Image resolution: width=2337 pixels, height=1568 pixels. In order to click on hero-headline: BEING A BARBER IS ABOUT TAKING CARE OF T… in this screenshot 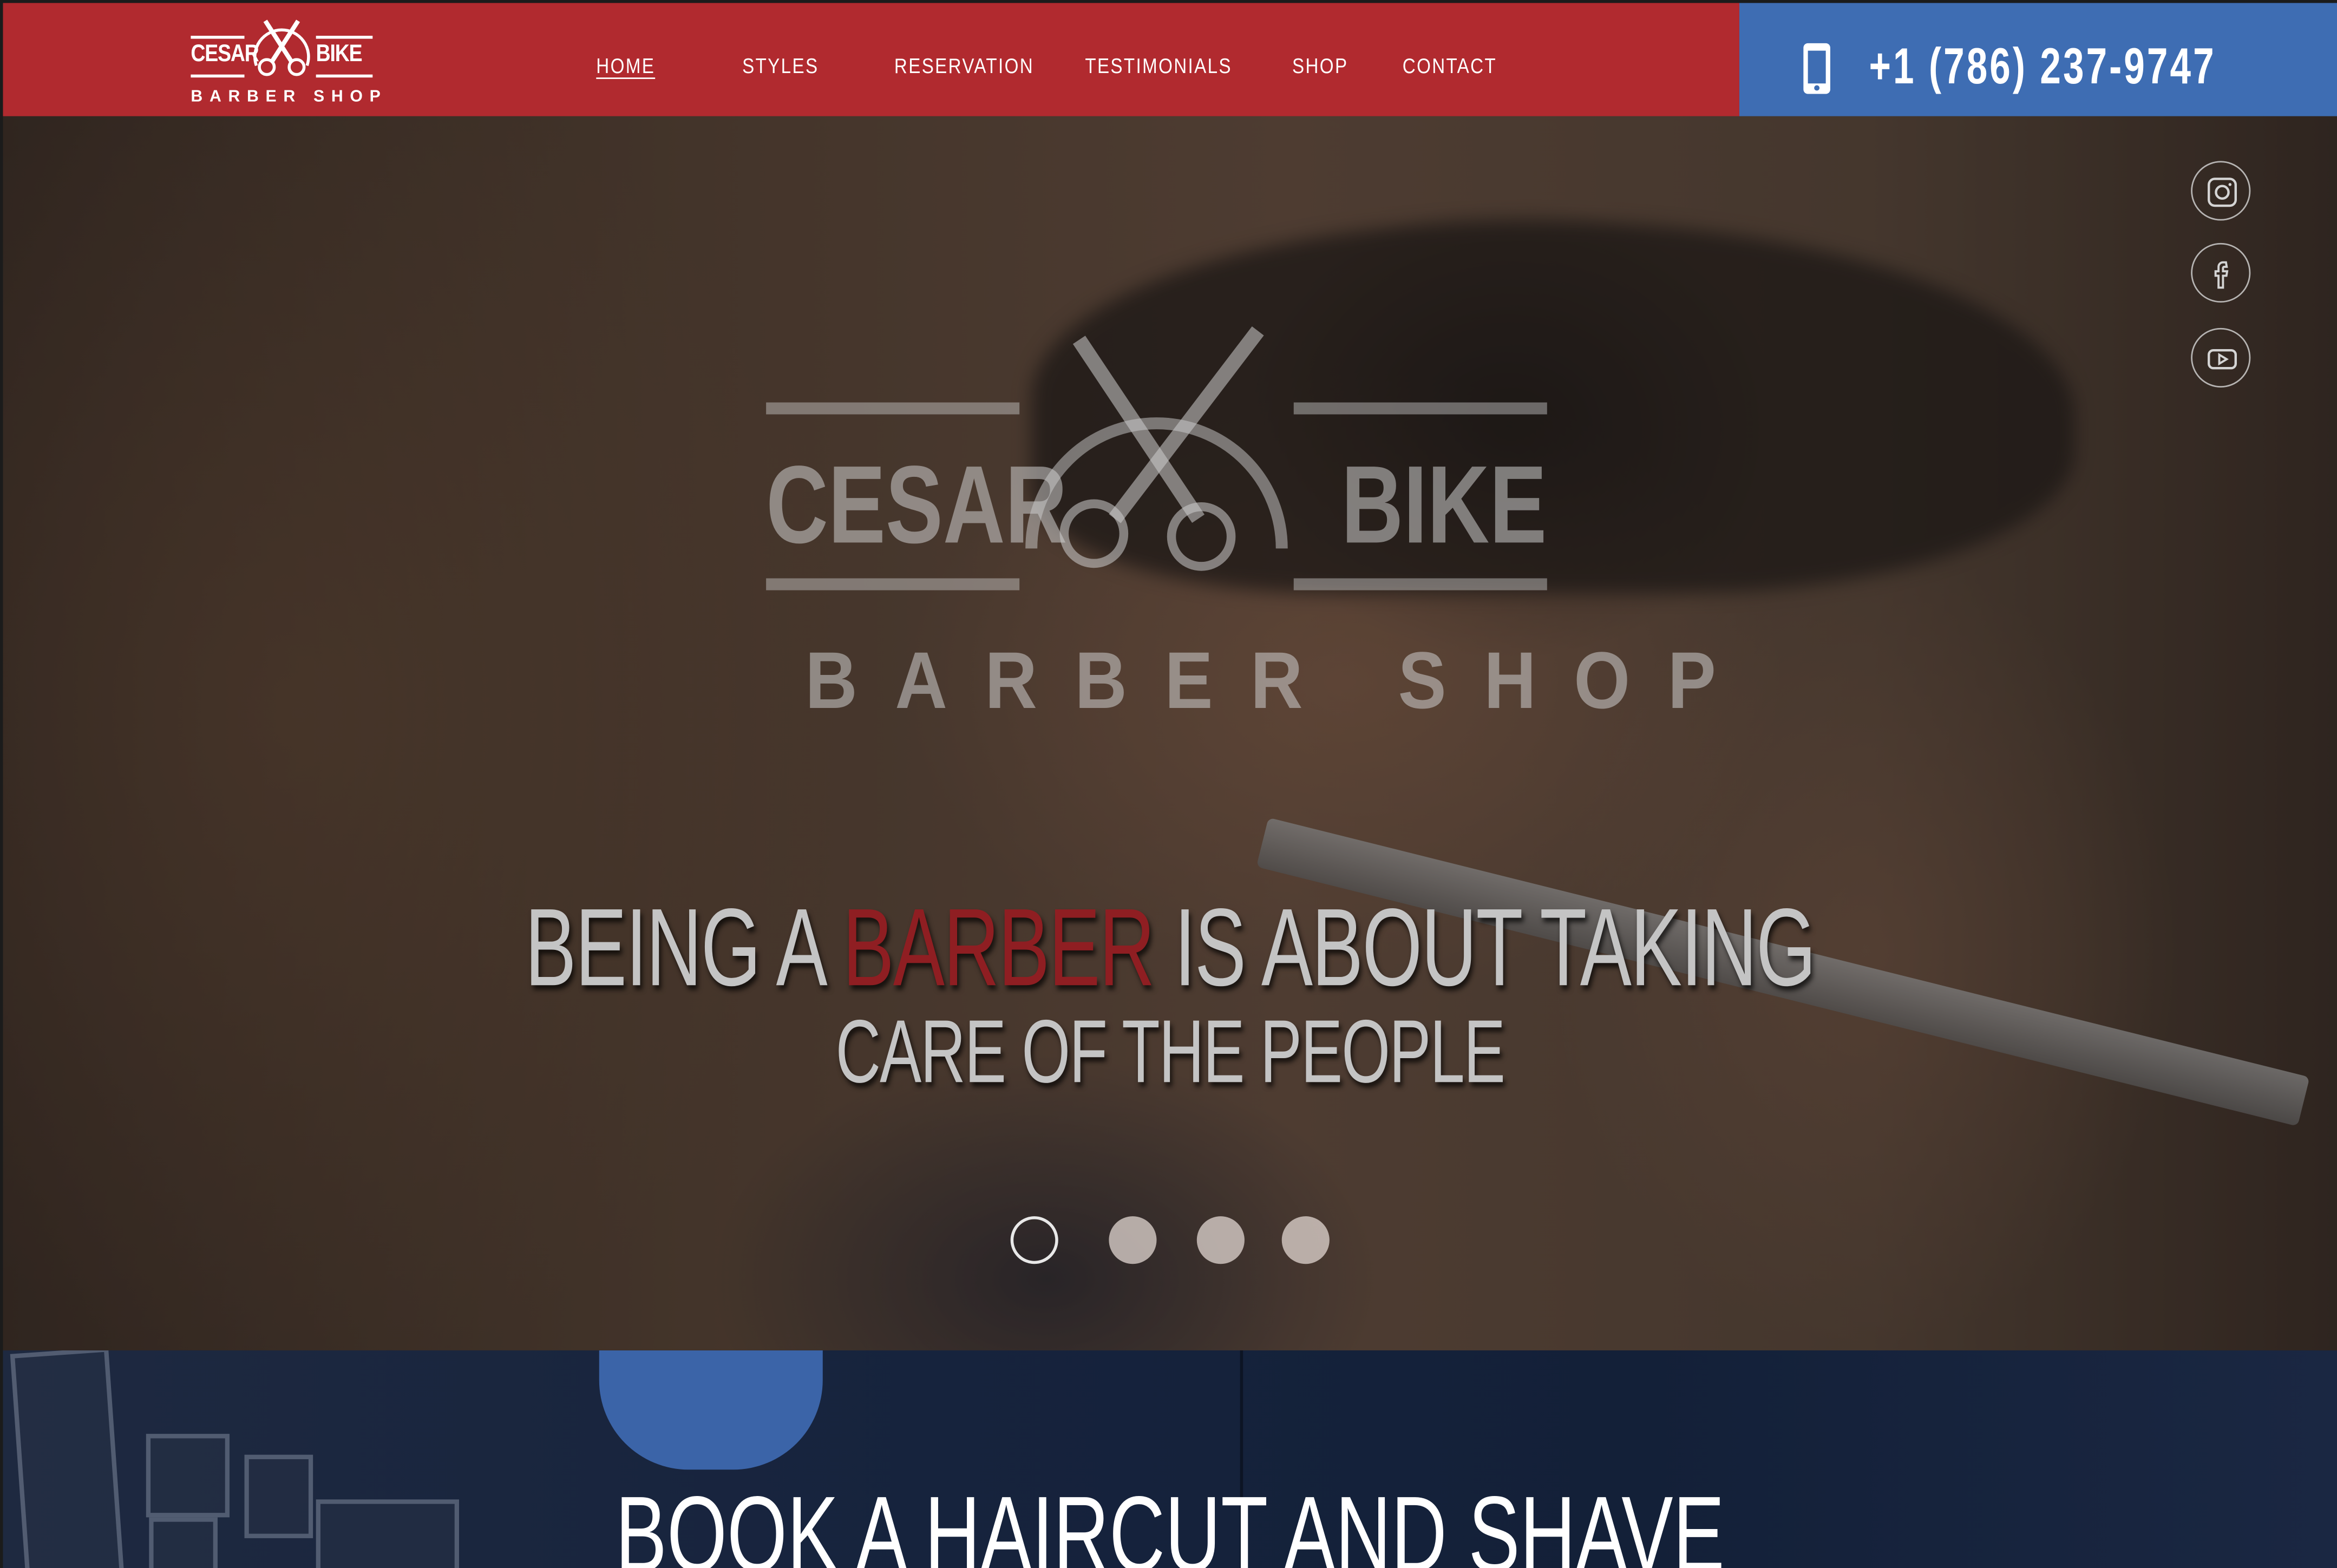, I will do `click(1170, 996)`.